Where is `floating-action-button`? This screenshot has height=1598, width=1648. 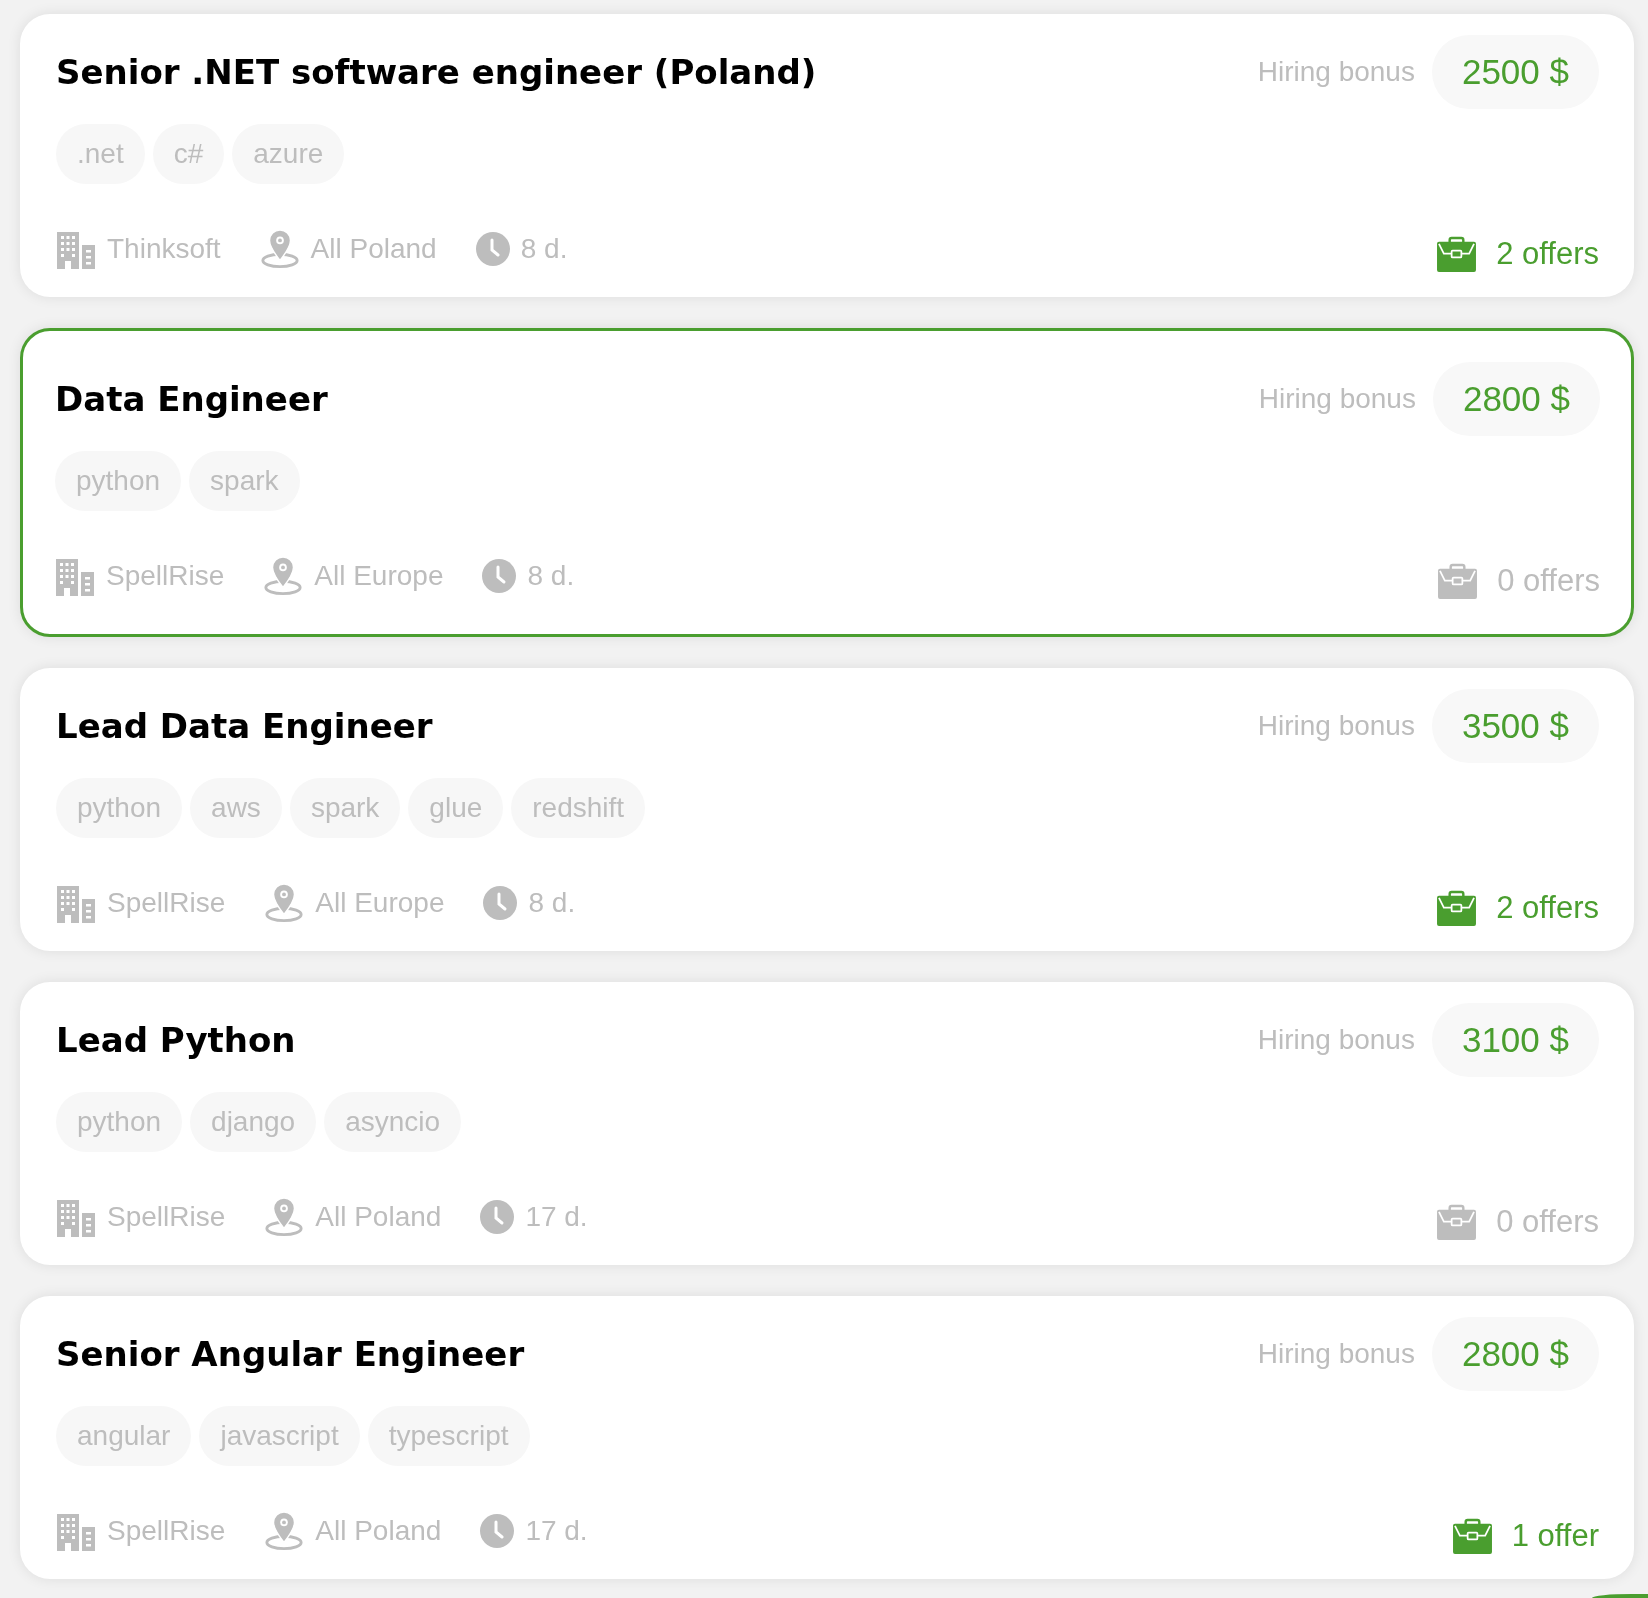
floating-action-button is located at coordinates (1620, 1596).